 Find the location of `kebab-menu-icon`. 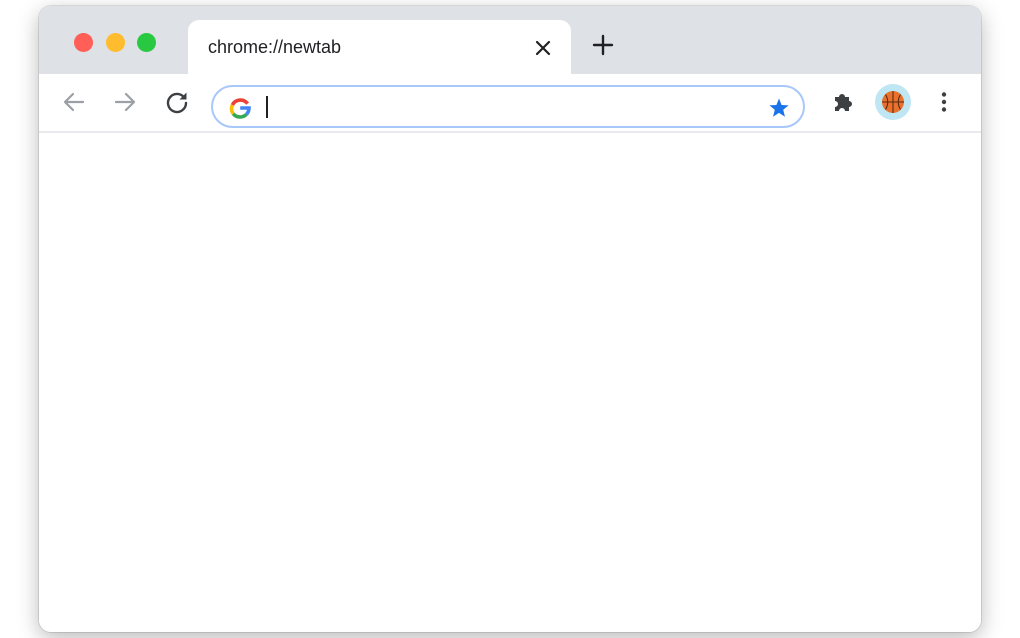

kebab-menu-icon is located at coordinates (944, 102).